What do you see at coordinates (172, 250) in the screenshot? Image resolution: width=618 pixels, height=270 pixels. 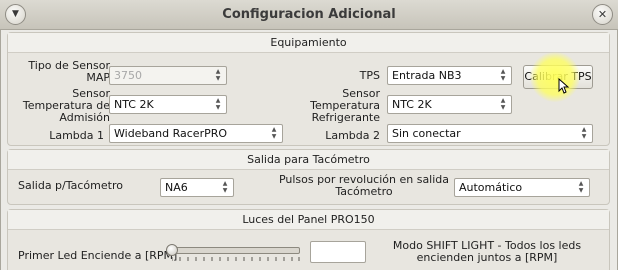 I see `primer-led-slider-thumb` at bounding box center [172, 250].